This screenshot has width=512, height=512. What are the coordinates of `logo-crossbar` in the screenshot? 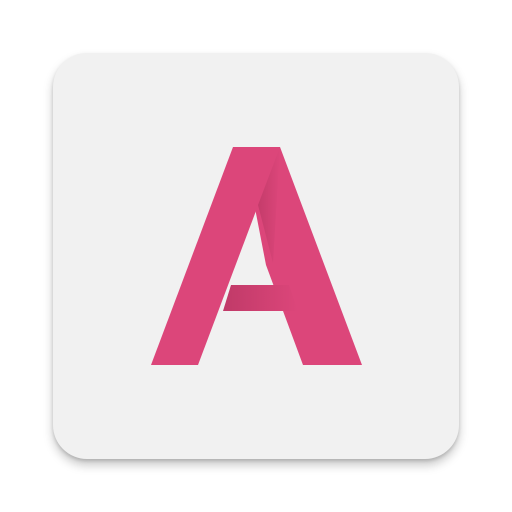 It's located at (260, 298).